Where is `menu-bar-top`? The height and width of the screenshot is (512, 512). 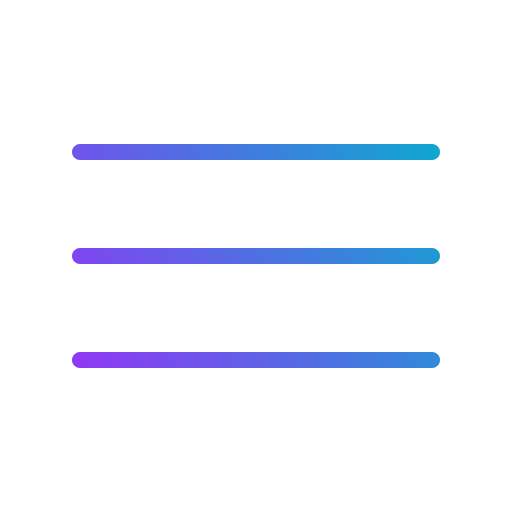 menu-bar-top is located at coordinates (256, 152).